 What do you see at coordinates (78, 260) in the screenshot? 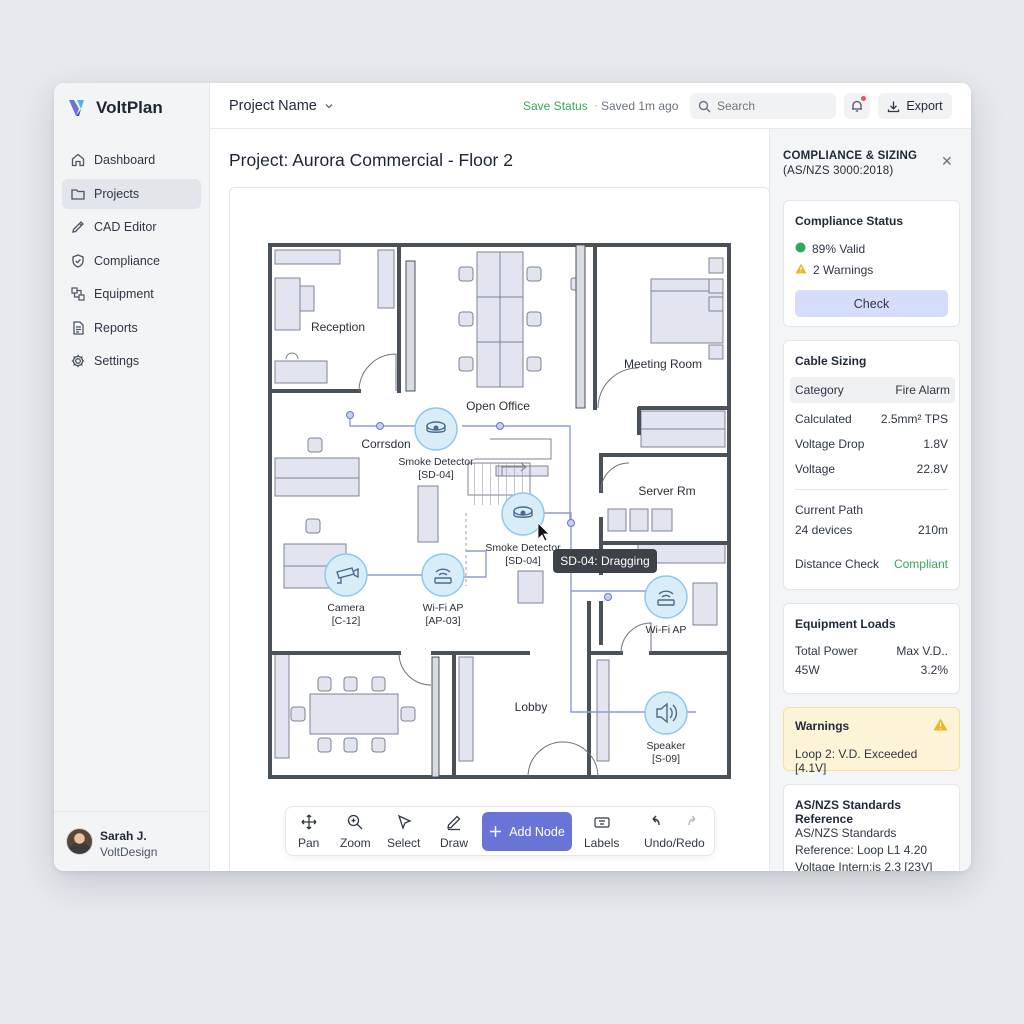
I see `shield-check-icon` at bounding box center [78, 260].